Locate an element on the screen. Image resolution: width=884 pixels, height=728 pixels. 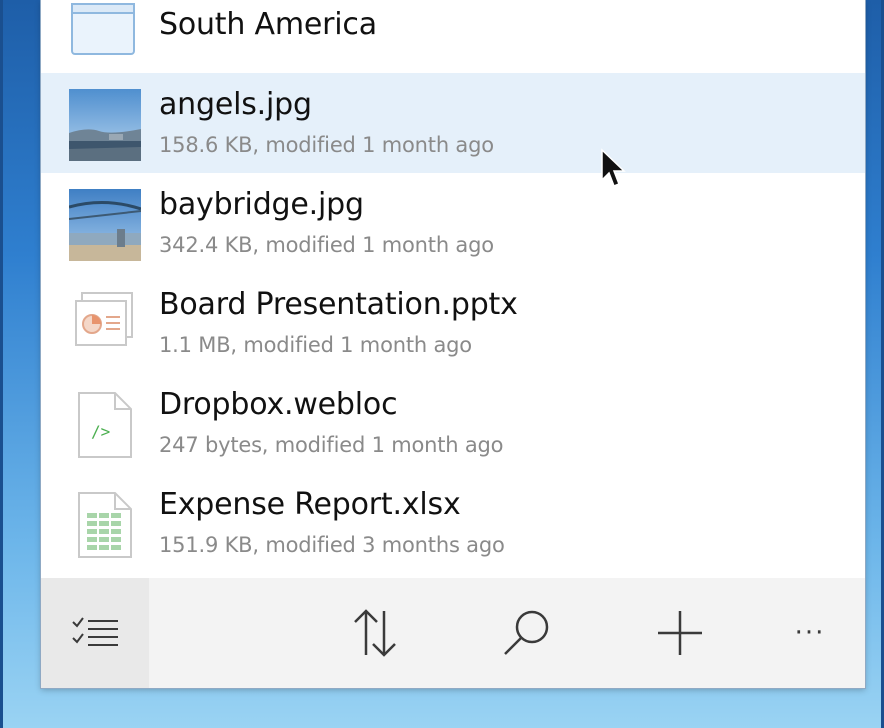
file-meta: 1.1 MB, modified 1 month ago is located at coordinates (315, 345).